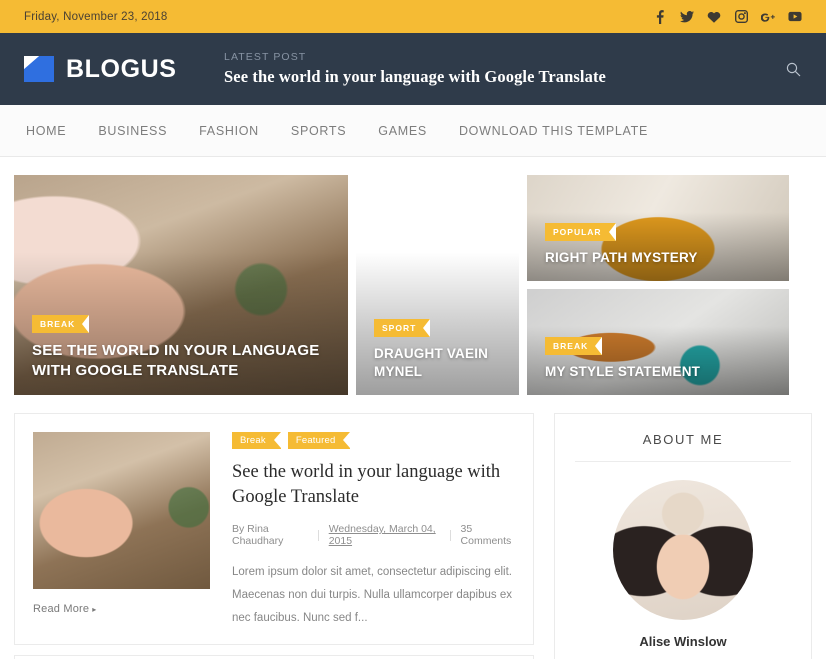 The image size is (826, 659). Describe the element at coordinates (553, 131) in the screenshot. I see `nav-item-download-template: DOWNLOAD THIS TEMPLATE` at that location.